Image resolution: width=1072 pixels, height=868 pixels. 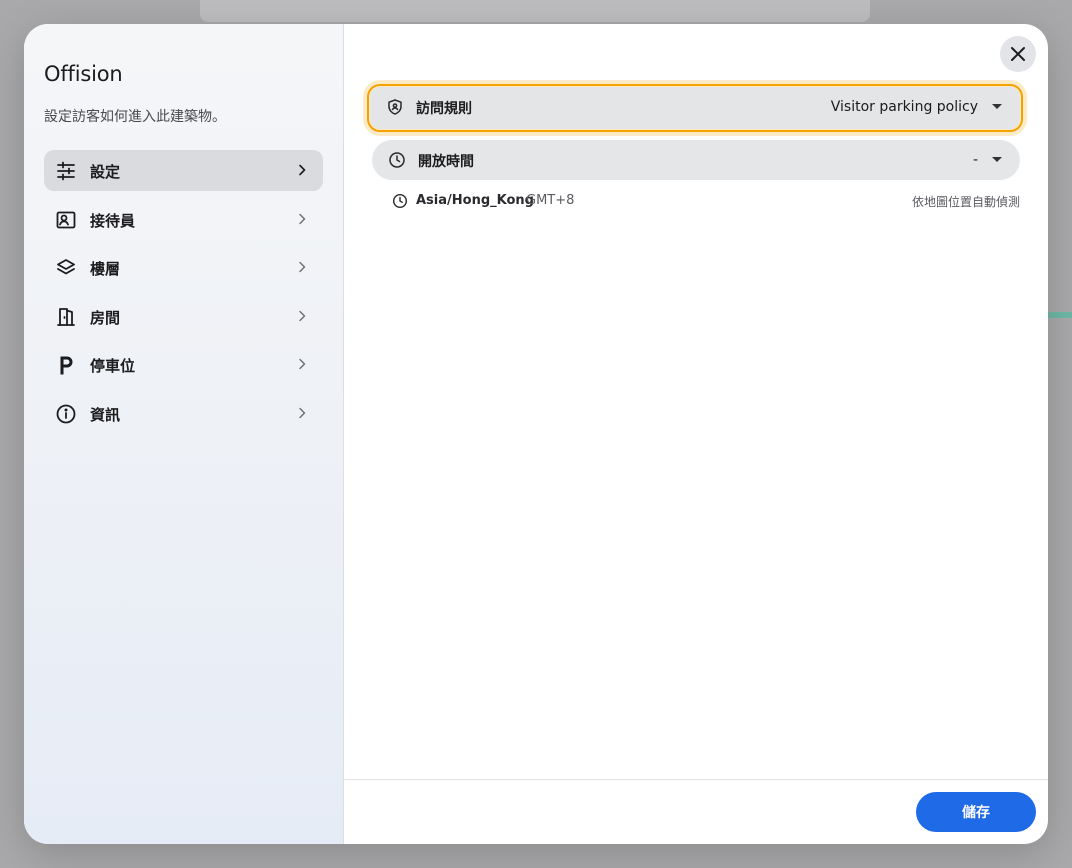 I want to click on open-hours-value: -, so click(x=975, y=160).